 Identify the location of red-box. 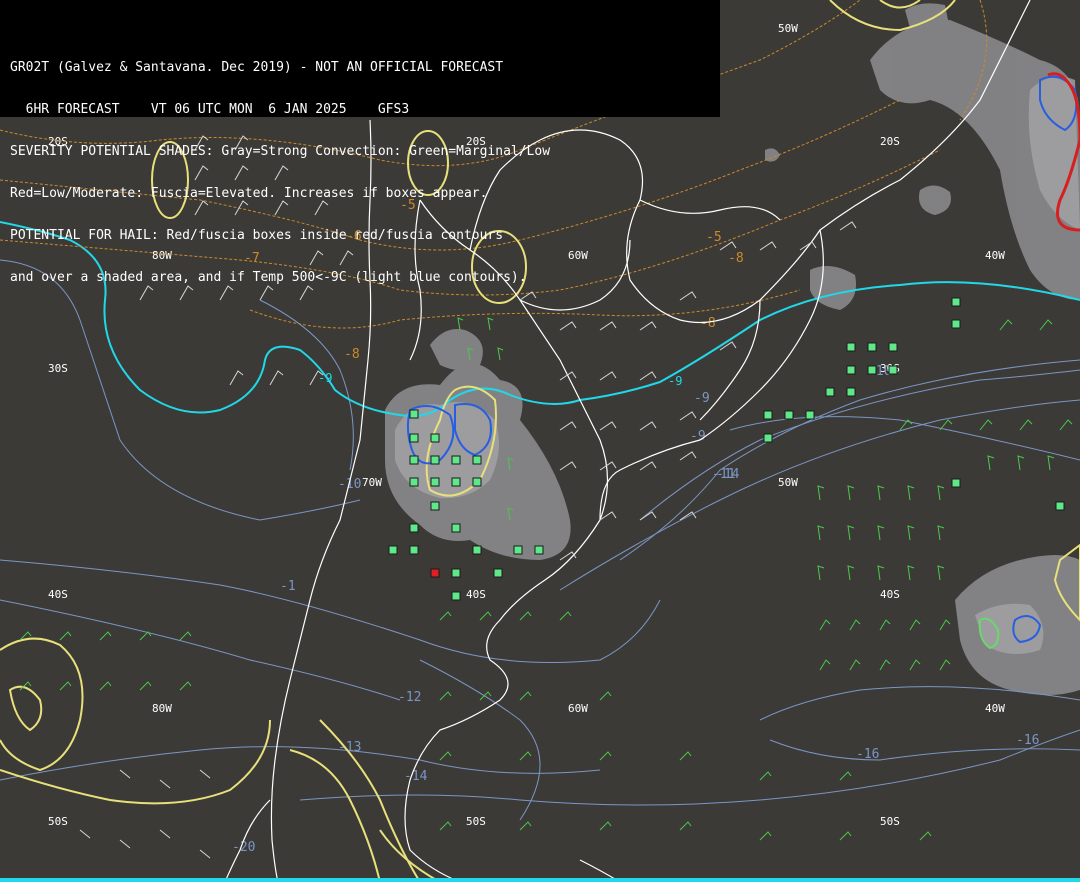
(435, 573).